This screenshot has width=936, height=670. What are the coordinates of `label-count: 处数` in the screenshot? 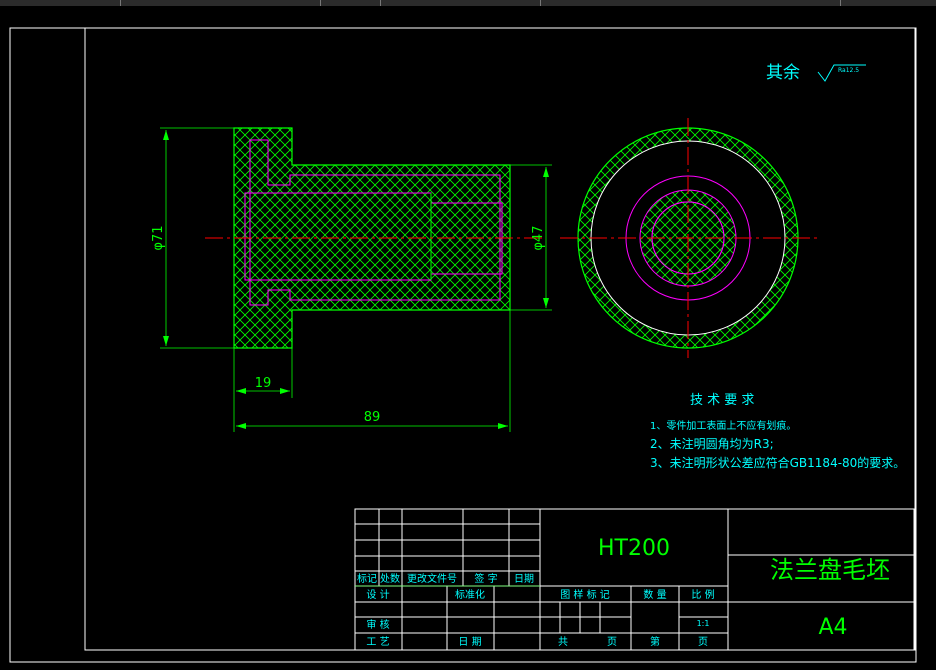 It's located at (390, 578).